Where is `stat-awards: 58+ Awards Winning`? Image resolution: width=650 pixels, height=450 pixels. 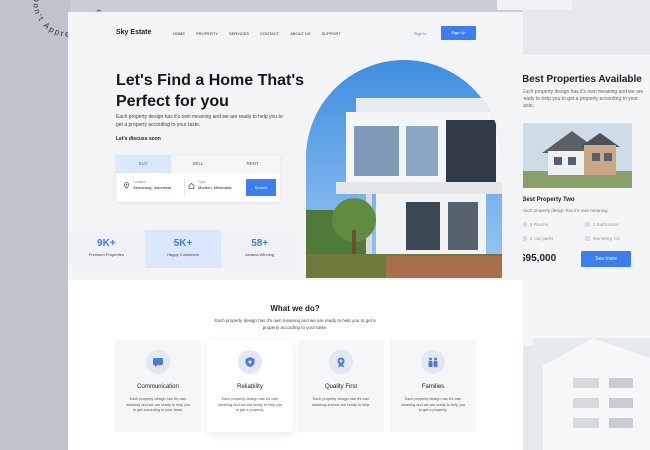
stat-awards: 58+ Awards Winning is located at coordinates (260, 249).